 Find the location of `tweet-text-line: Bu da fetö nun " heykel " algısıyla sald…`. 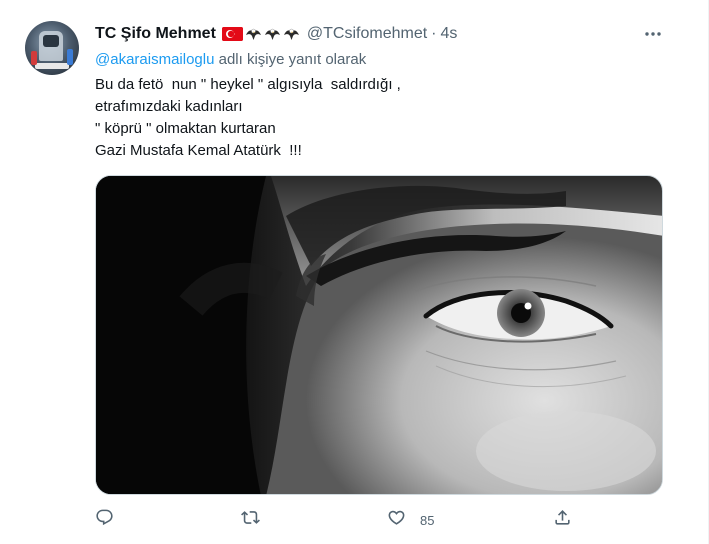

tweet-text-line: Bu da fetö nun " heykel " algısıyla sald… is located at coordinates (248, 84).